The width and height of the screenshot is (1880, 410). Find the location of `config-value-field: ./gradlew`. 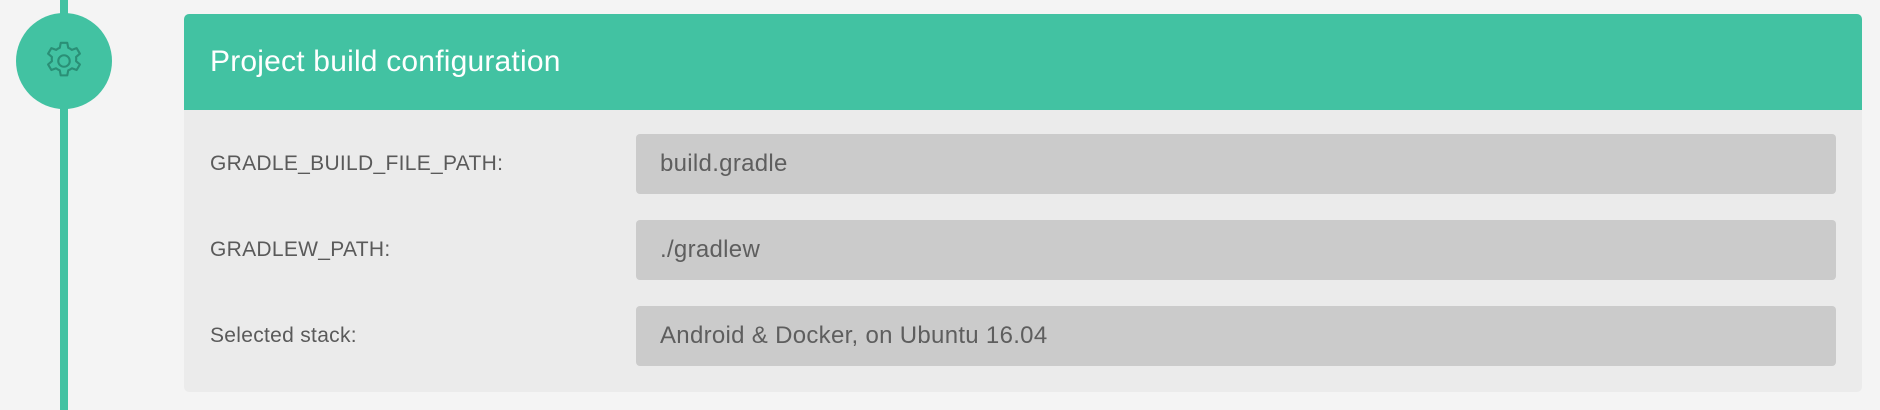

config-value-field: ./gradlew is located at coordinates (1236, 250).